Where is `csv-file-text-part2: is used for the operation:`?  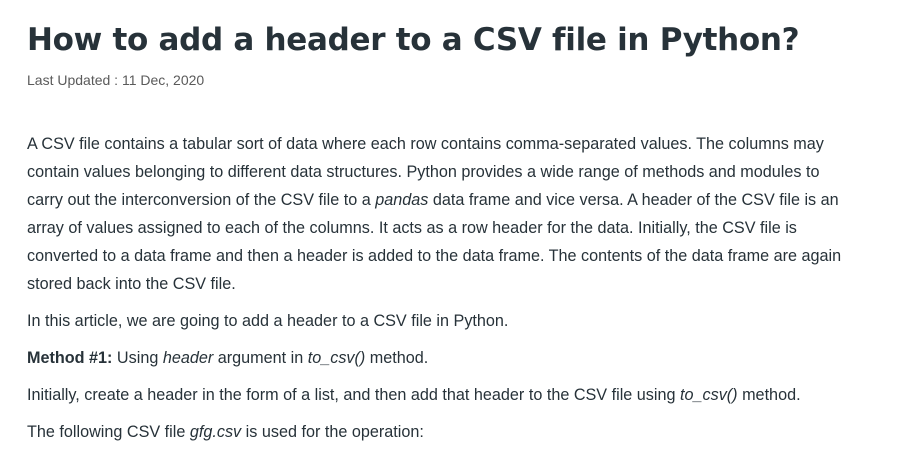 csv-file-text-part2: is used for the operation: is located at coordinates (332, 432).